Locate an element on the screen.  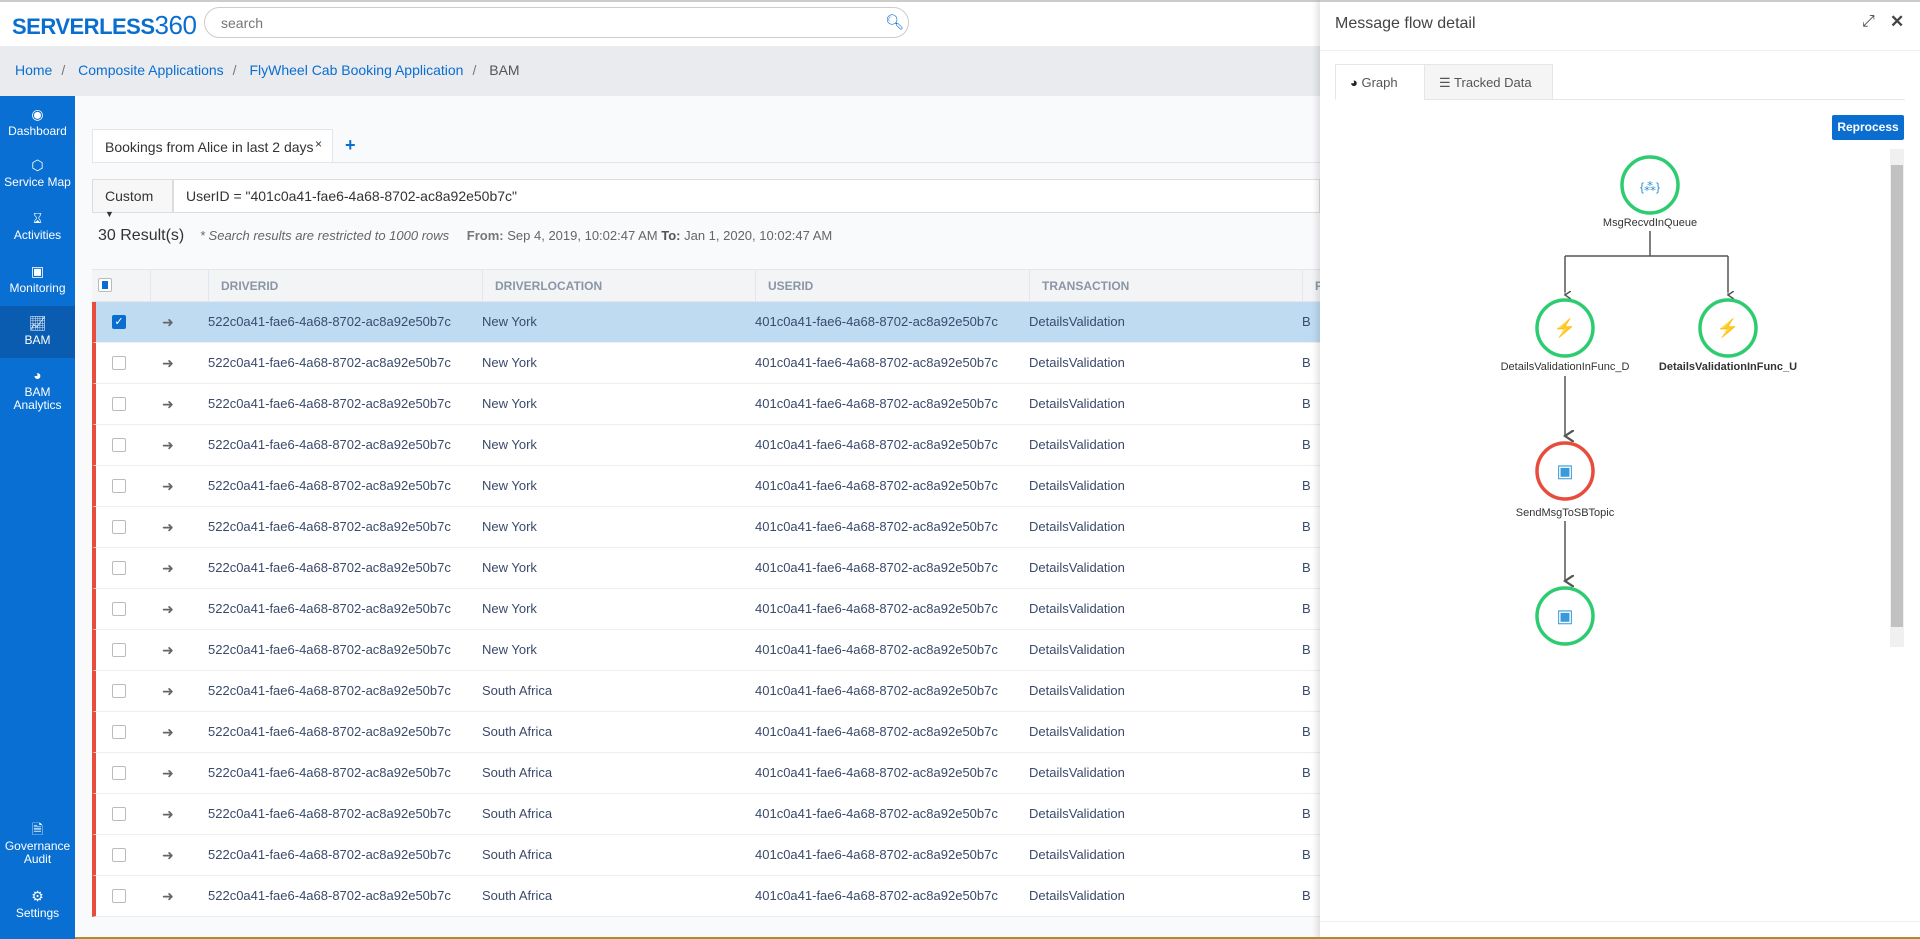
sidebar-item-dashboard: ◉ Dashboard is located at coordinates (37, 122).